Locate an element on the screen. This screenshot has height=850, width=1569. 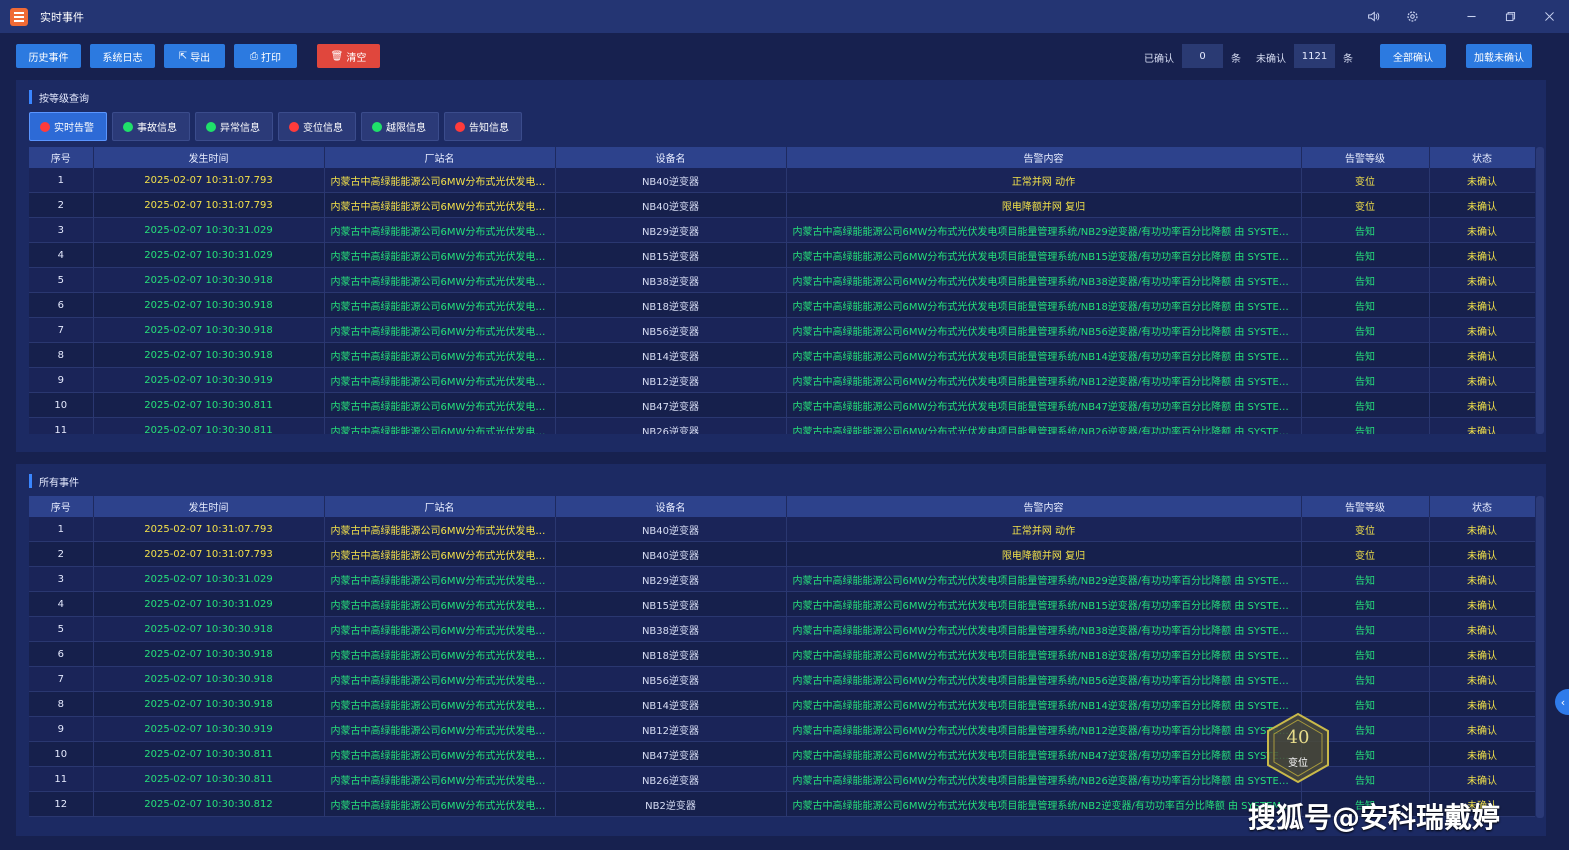
seq-cell: 11 is located at coordinates (61, 779).